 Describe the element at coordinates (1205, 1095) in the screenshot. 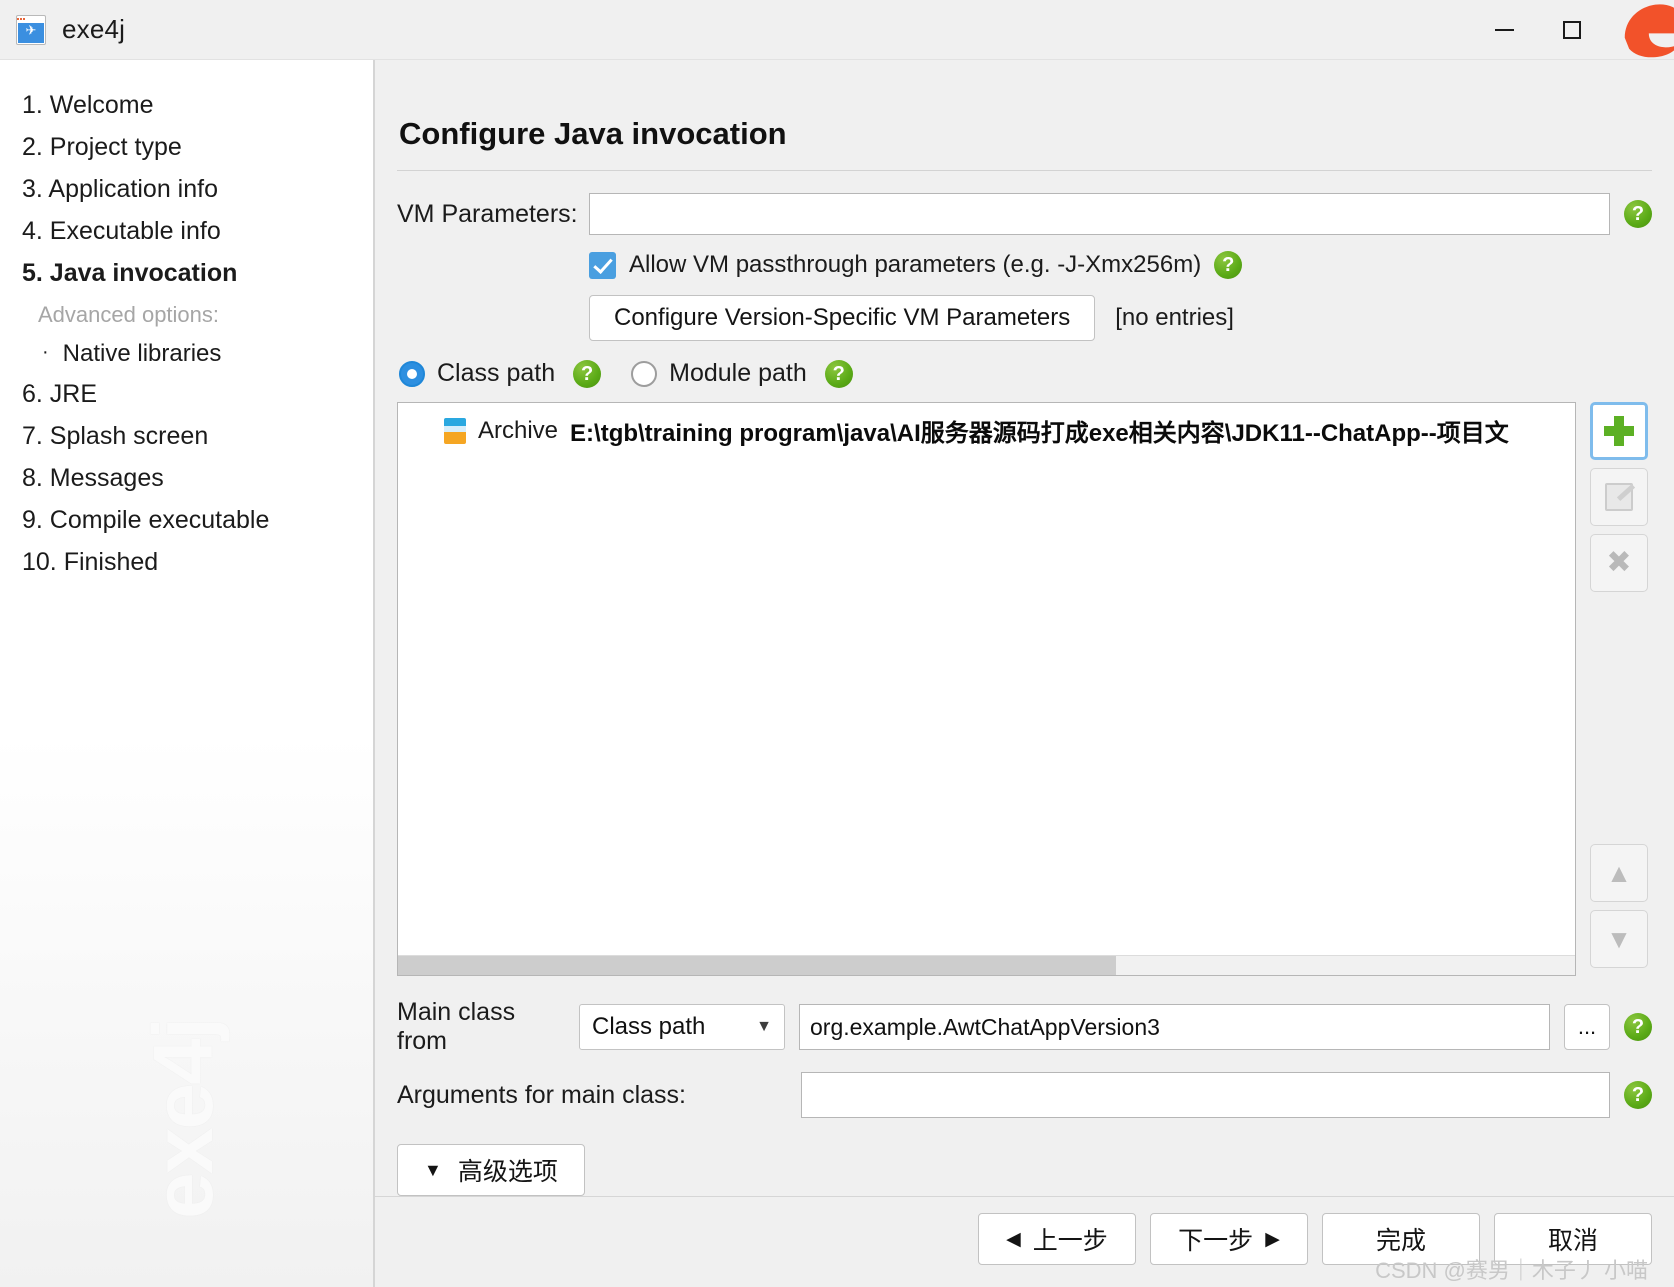

I see `arguments-input` at that location.